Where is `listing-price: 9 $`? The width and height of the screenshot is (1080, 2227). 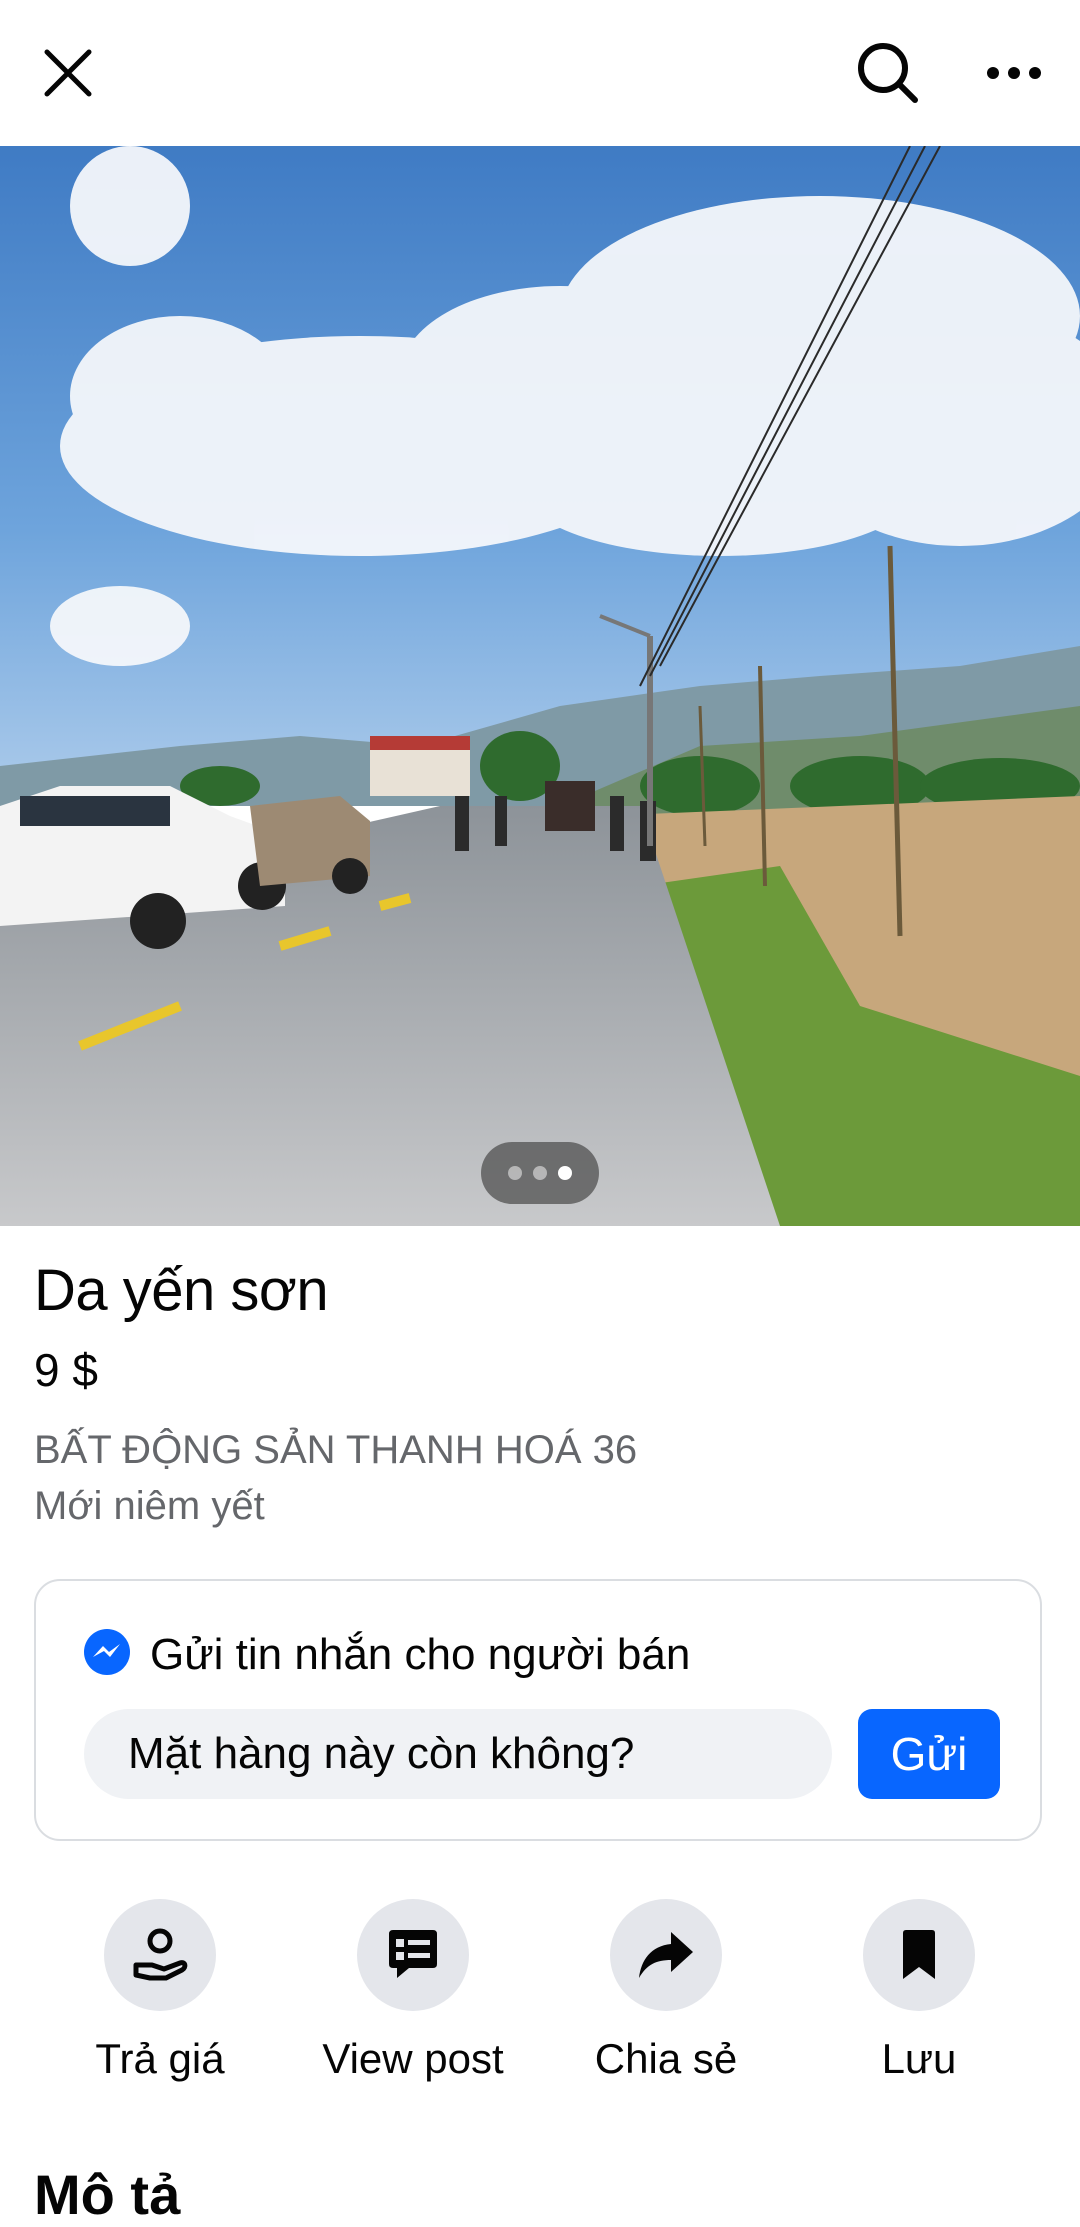 listing-price: 9 $ is located at coordinates (66, 1370).